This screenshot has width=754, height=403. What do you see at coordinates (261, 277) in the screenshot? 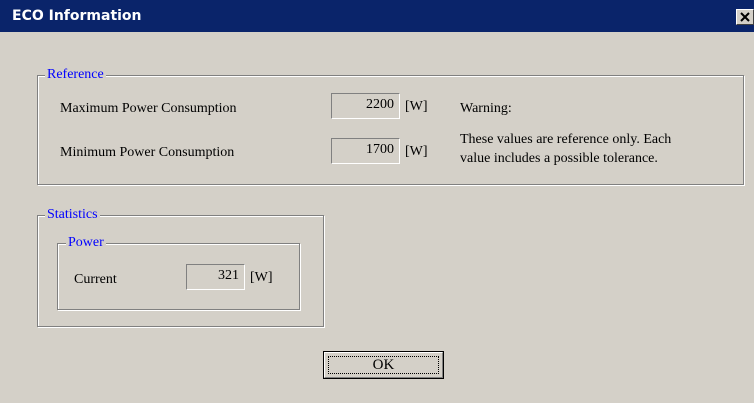
I see `current-power-unit: [W]` at bounding box center [261, 277].